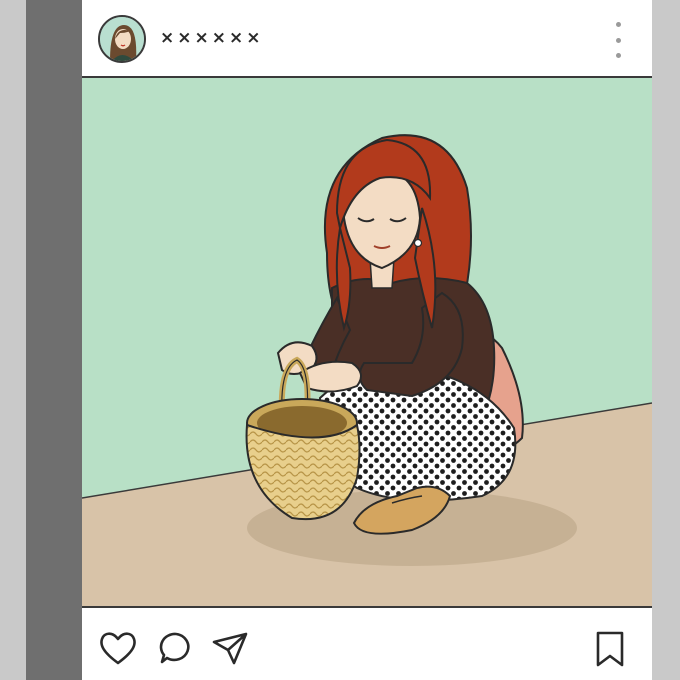 This screenshot has width=680, height=680. I want to click on paper-plane-icon, so click(230, 650).